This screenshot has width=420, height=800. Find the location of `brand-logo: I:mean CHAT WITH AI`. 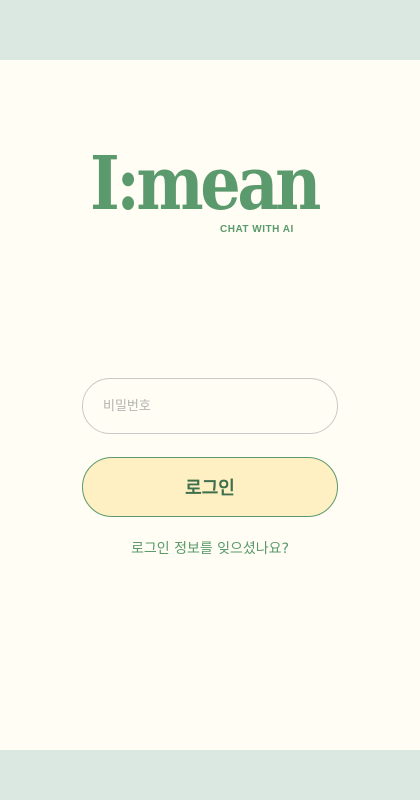

brand-logo: I:mean CHAT WITH AI is located at coordinates (213, 192).